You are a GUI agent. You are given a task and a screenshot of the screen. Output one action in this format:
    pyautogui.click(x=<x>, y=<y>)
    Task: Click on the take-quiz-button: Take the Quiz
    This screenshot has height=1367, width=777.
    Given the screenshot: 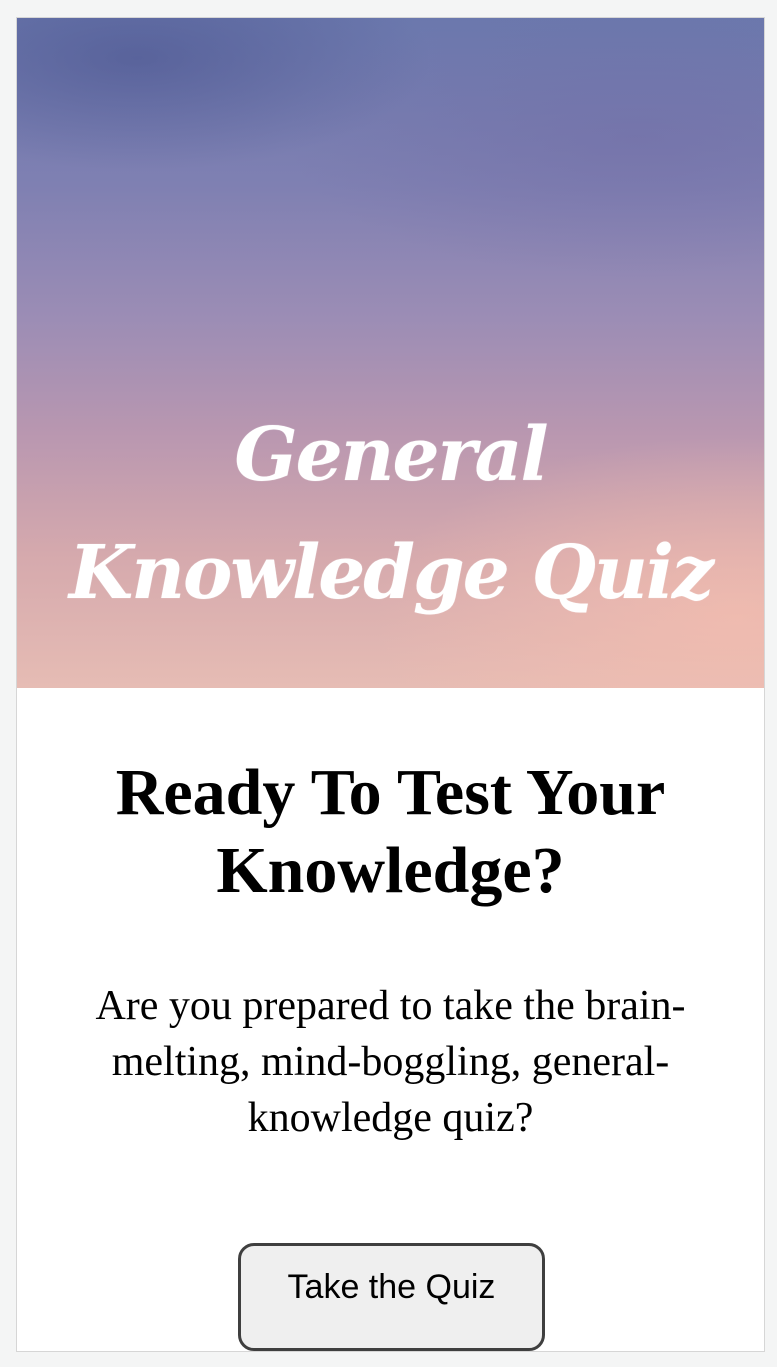 What is the action you would take?
    pyautogui.click(x=391, y=1297)
    